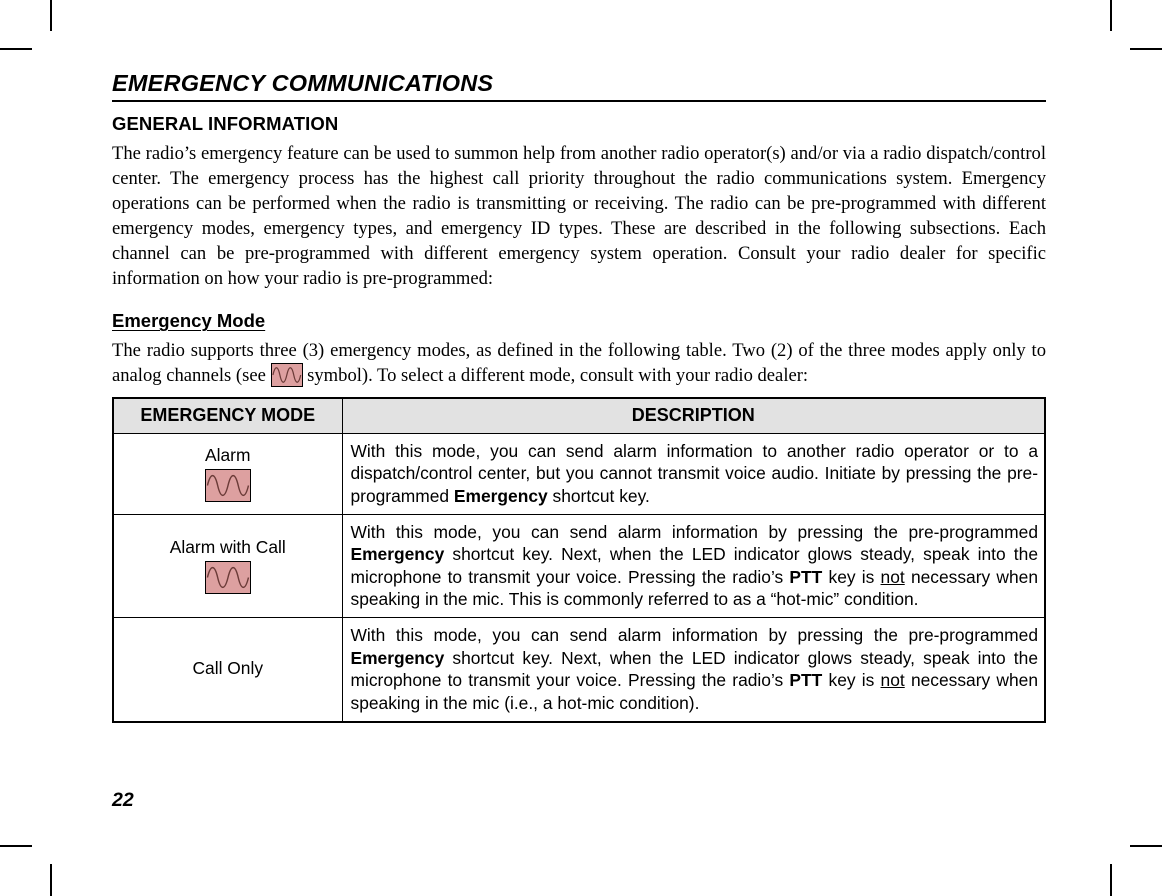 The image size is (1162, 896). What do you see at coordinates (225, 124) in the screenshot?
I see `section-heading-general-information: GENERAL INFORMATION` at bounding box center [225, 124].